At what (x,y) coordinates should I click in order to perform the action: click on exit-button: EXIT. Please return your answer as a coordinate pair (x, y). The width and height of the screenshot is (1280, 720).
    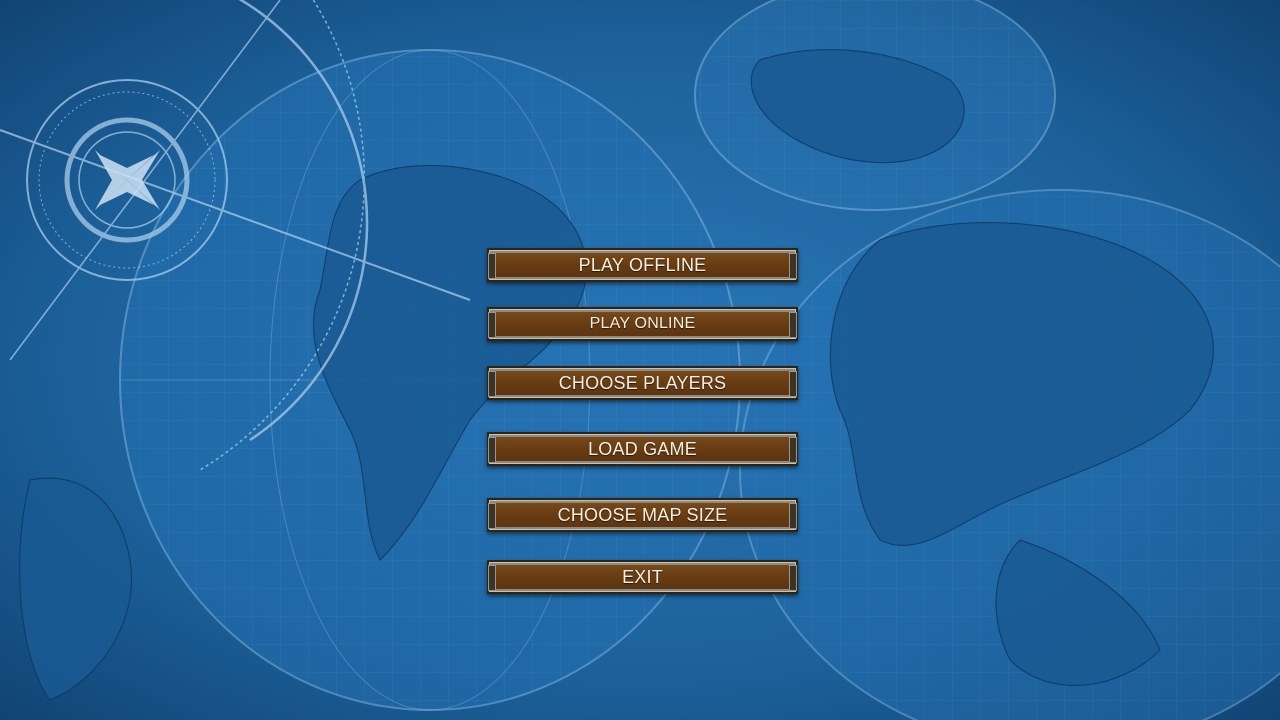
    Looking at the image, I should click on (642, 577).